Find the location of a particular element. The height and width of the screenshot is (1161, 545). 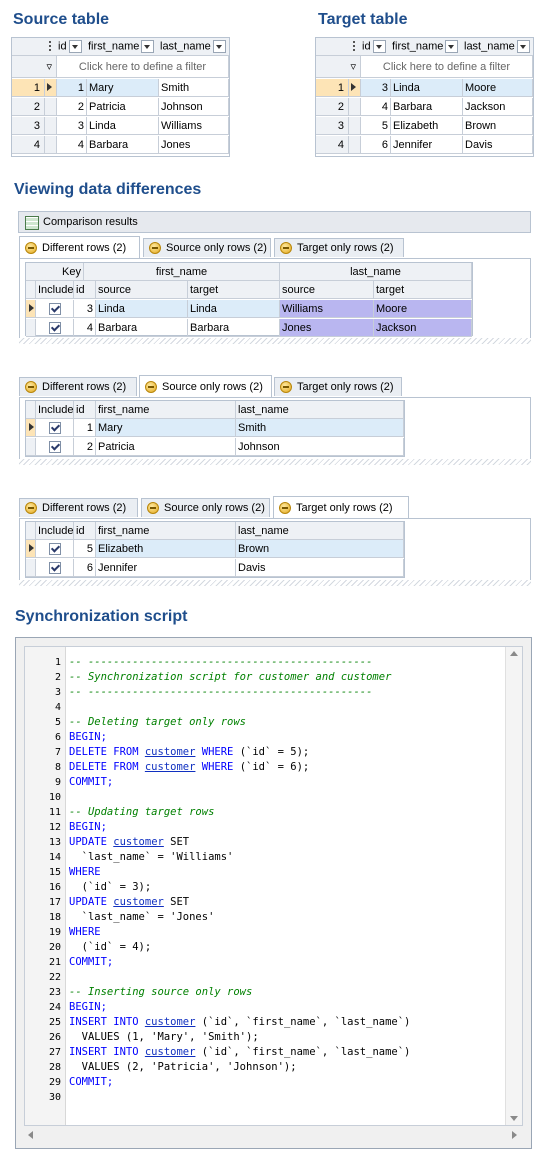

code-line: -- Updating target rows is located at coordinates (141, 812).